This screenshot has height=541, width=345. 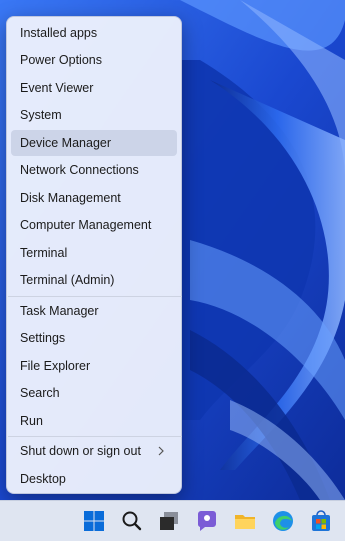 I want to click on edge-browser-icon, so click(x=283, y=521).